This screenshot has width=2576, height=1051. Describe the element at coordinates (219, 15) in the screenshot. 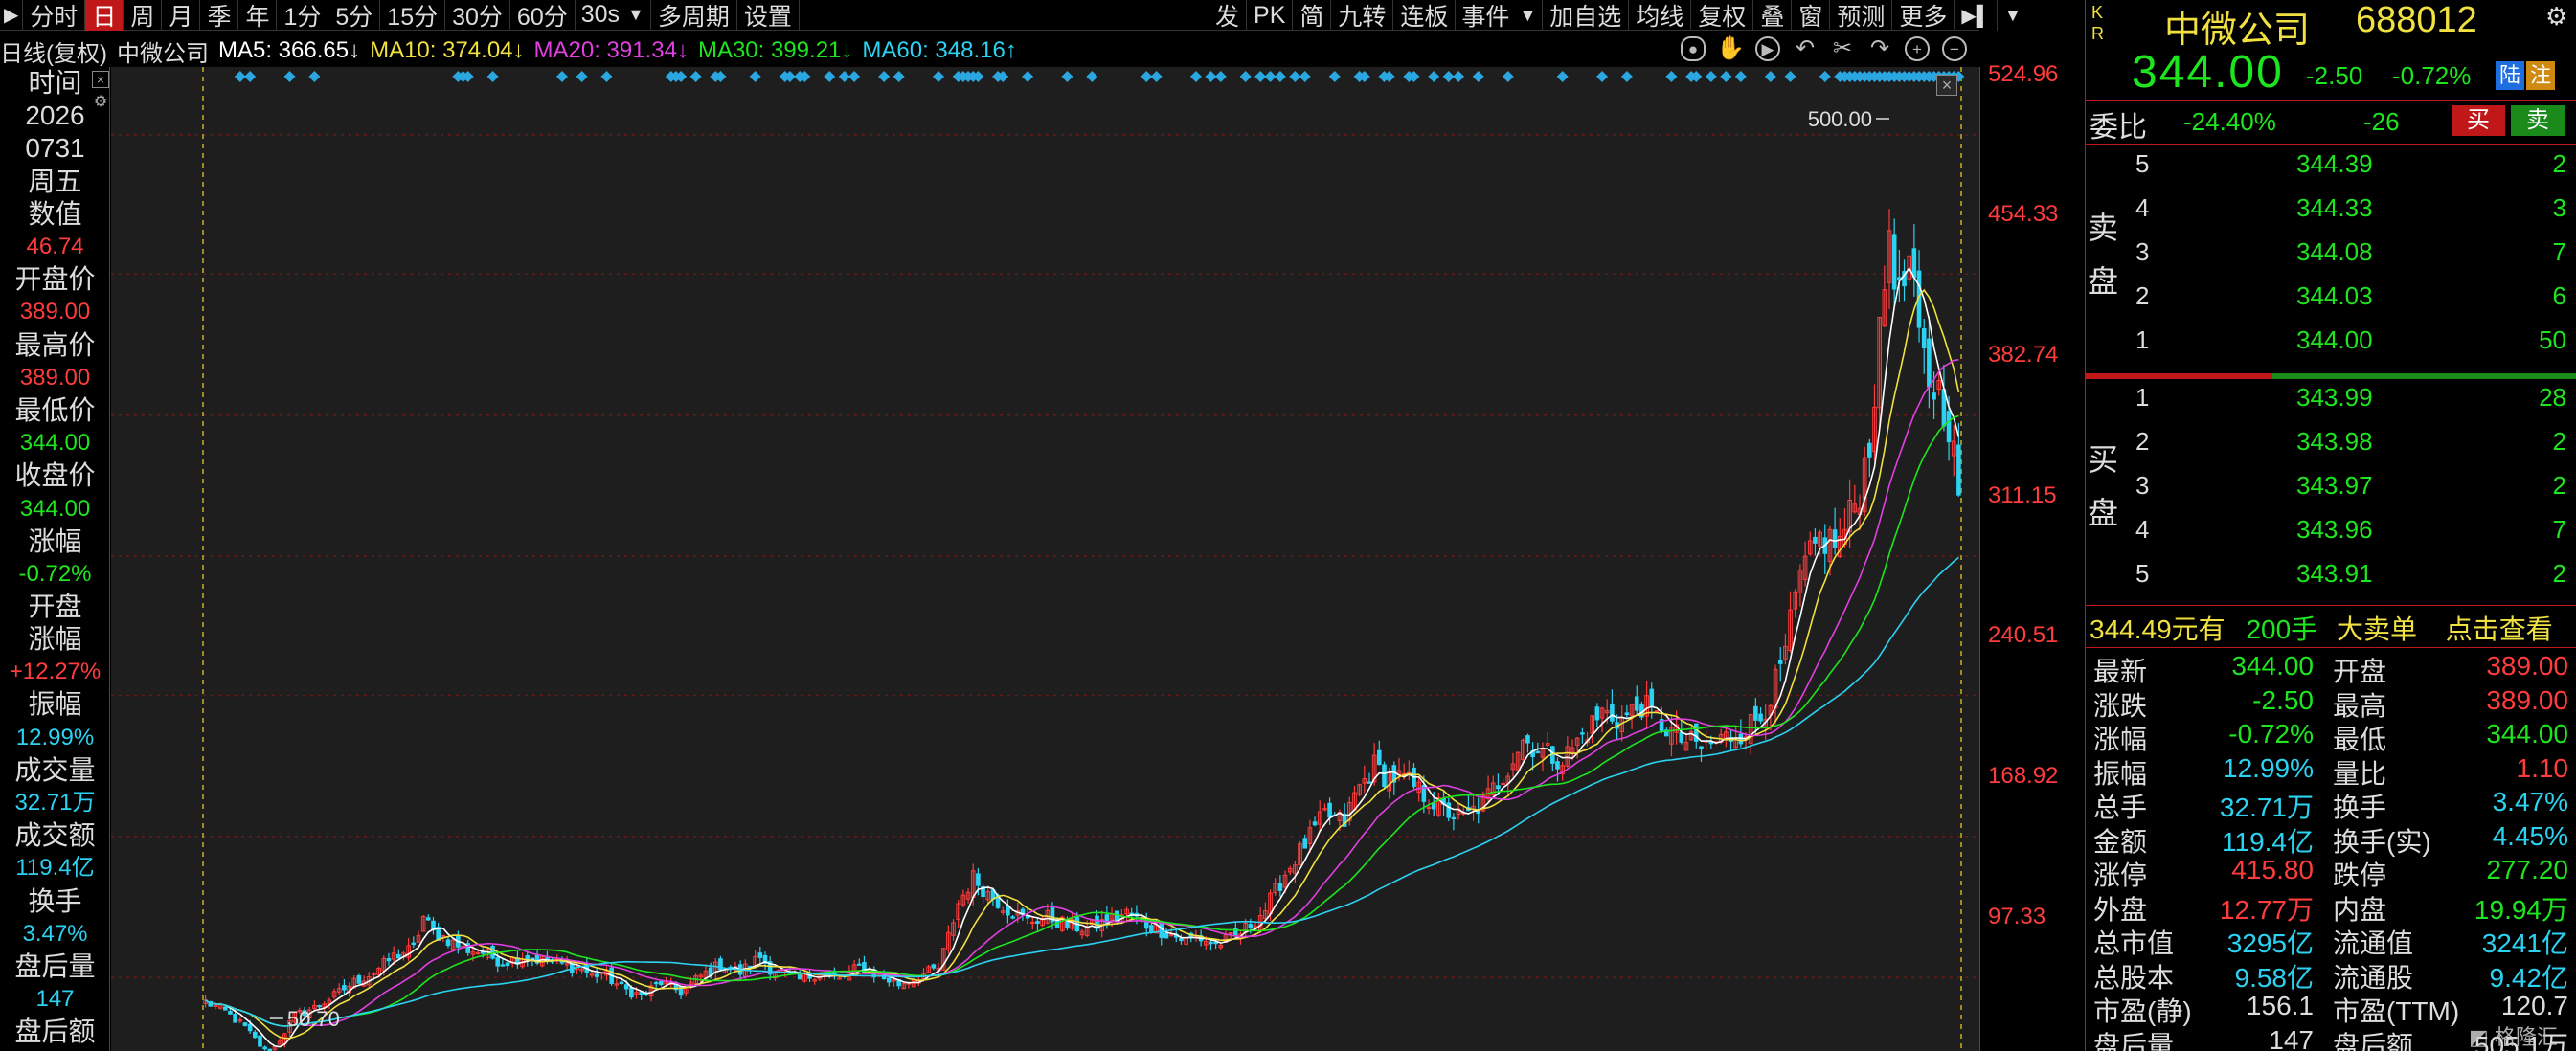

I see `tab-quarterly: 季` at that location.